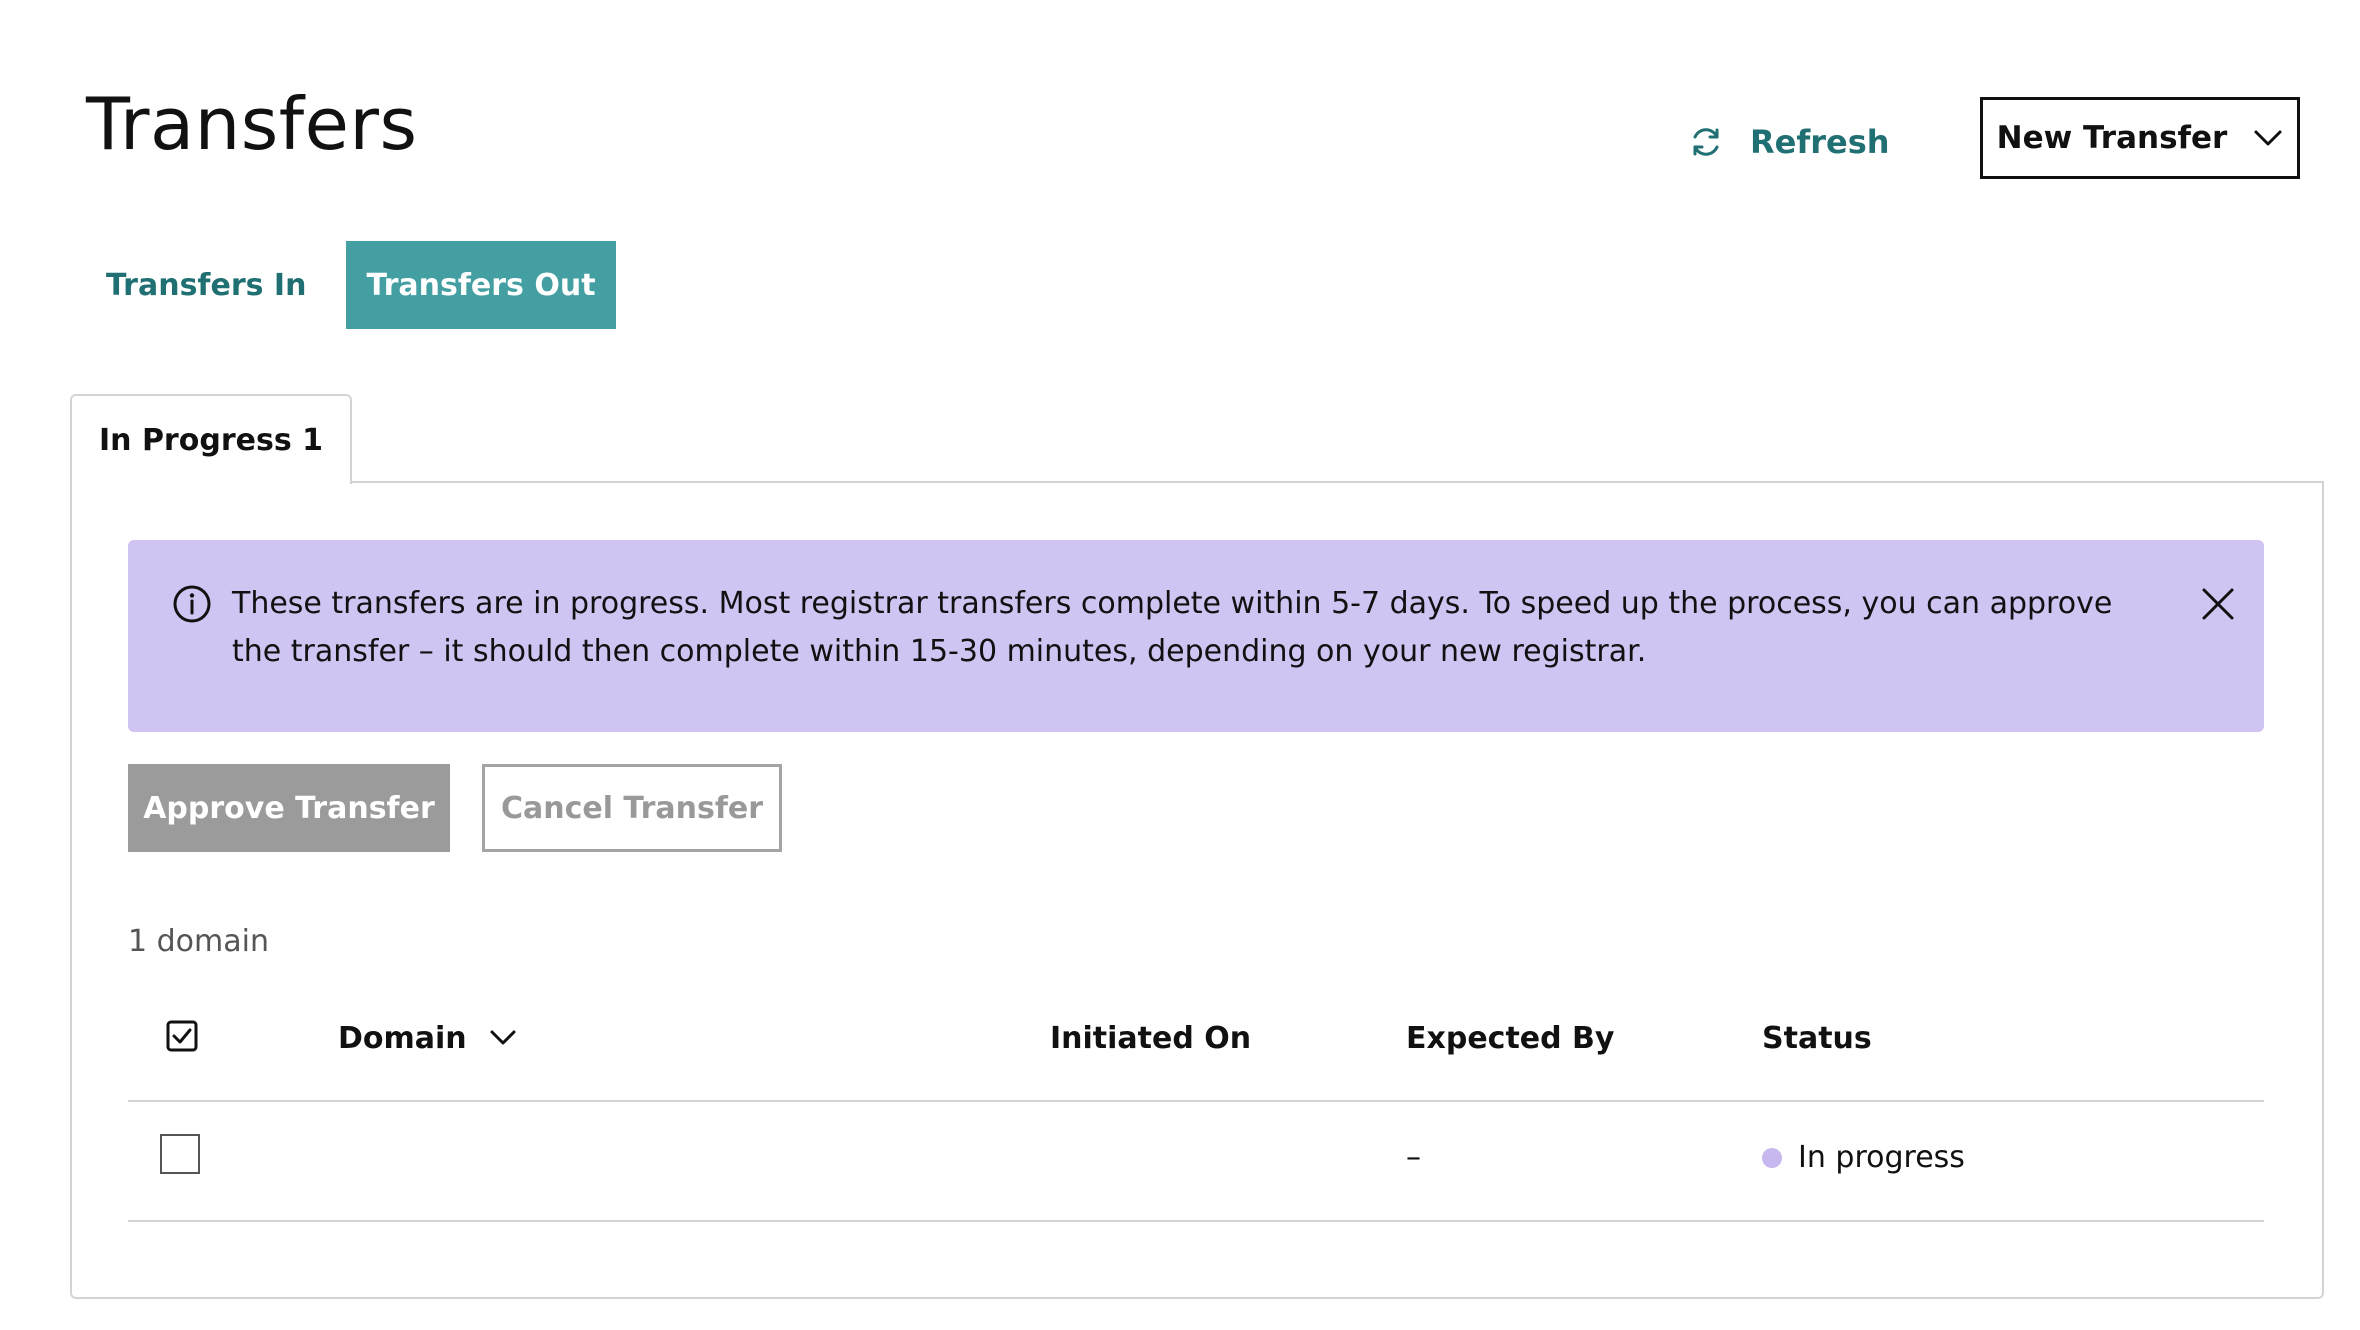 This screenshot has width=2360, height=1330. What do you see at coordinates (206, 285) in the screenshot?
I see `tab-transfers-in: Transfers In` at bounding box center [206, 285].